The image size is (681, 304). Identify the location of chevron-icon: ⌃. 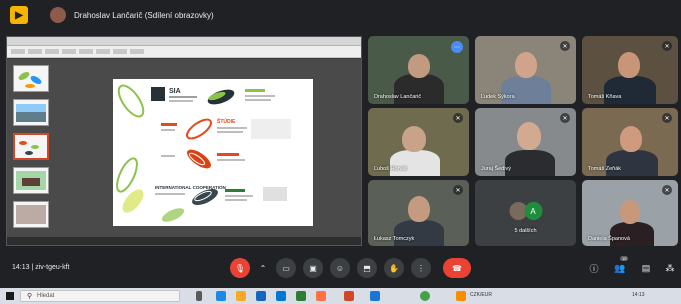
(263, 268).